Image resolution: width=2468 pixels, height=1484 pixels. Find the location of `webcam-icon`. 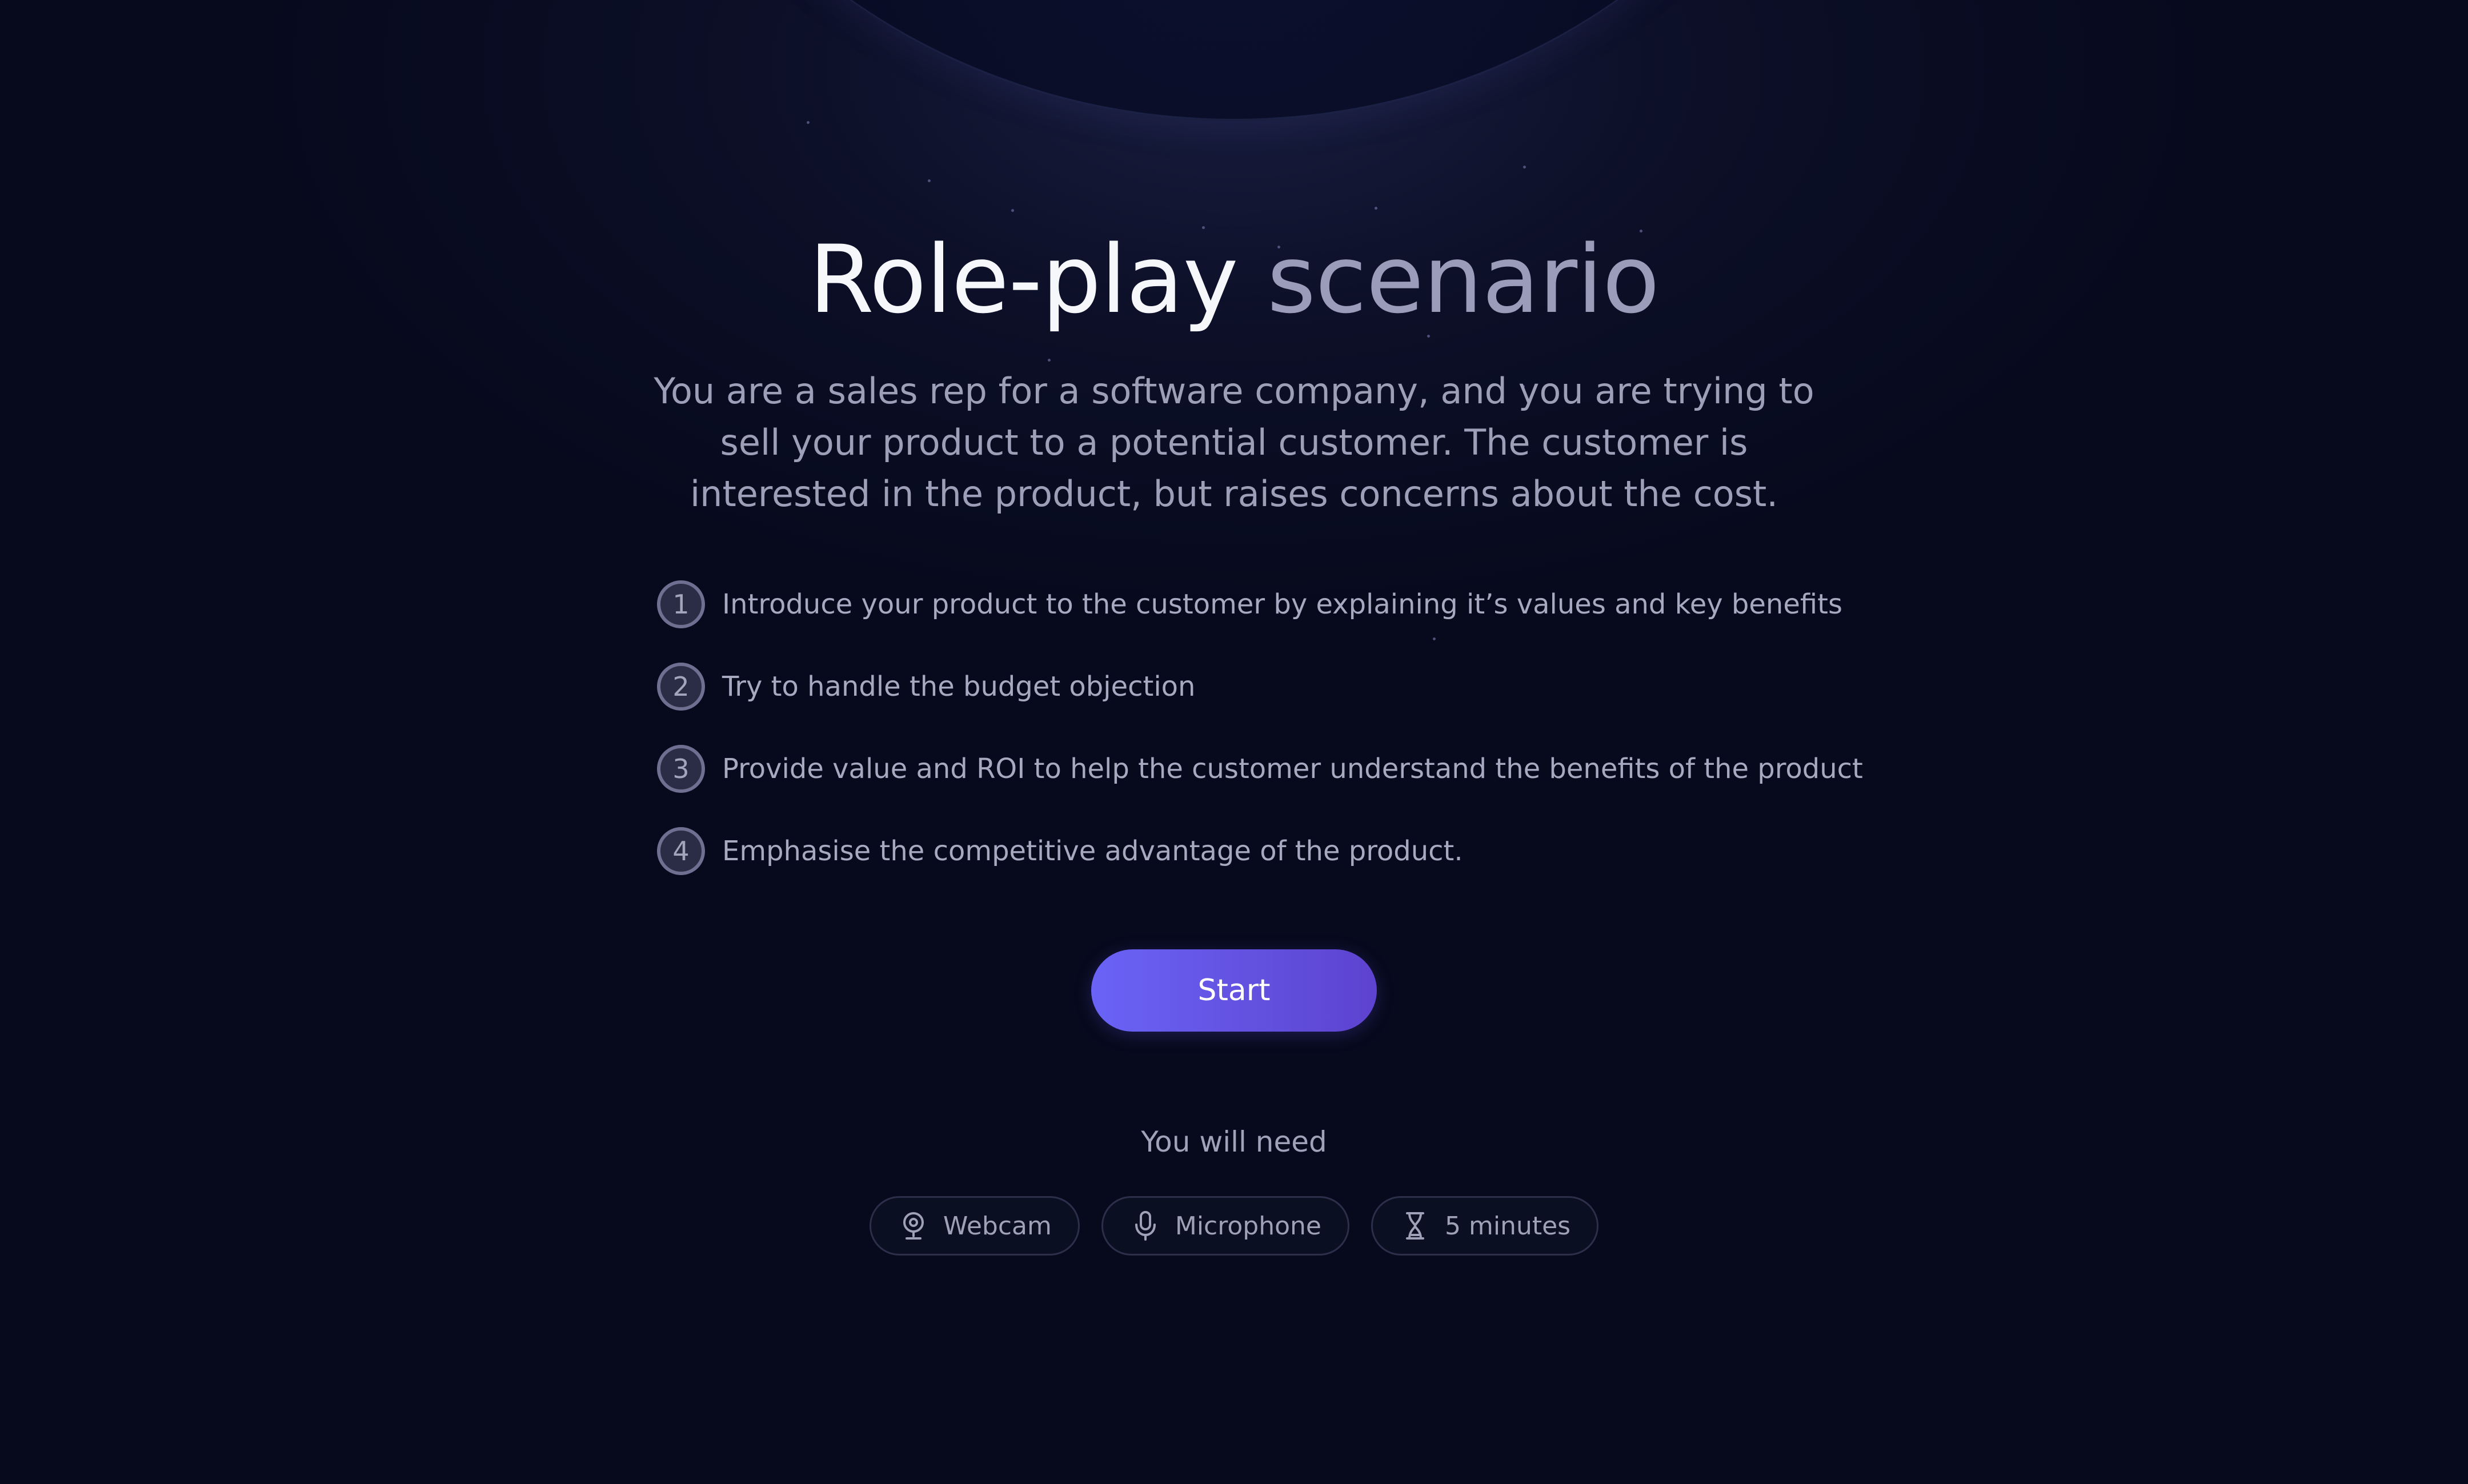

webcam-icon is located at coordinates (914, 1226).